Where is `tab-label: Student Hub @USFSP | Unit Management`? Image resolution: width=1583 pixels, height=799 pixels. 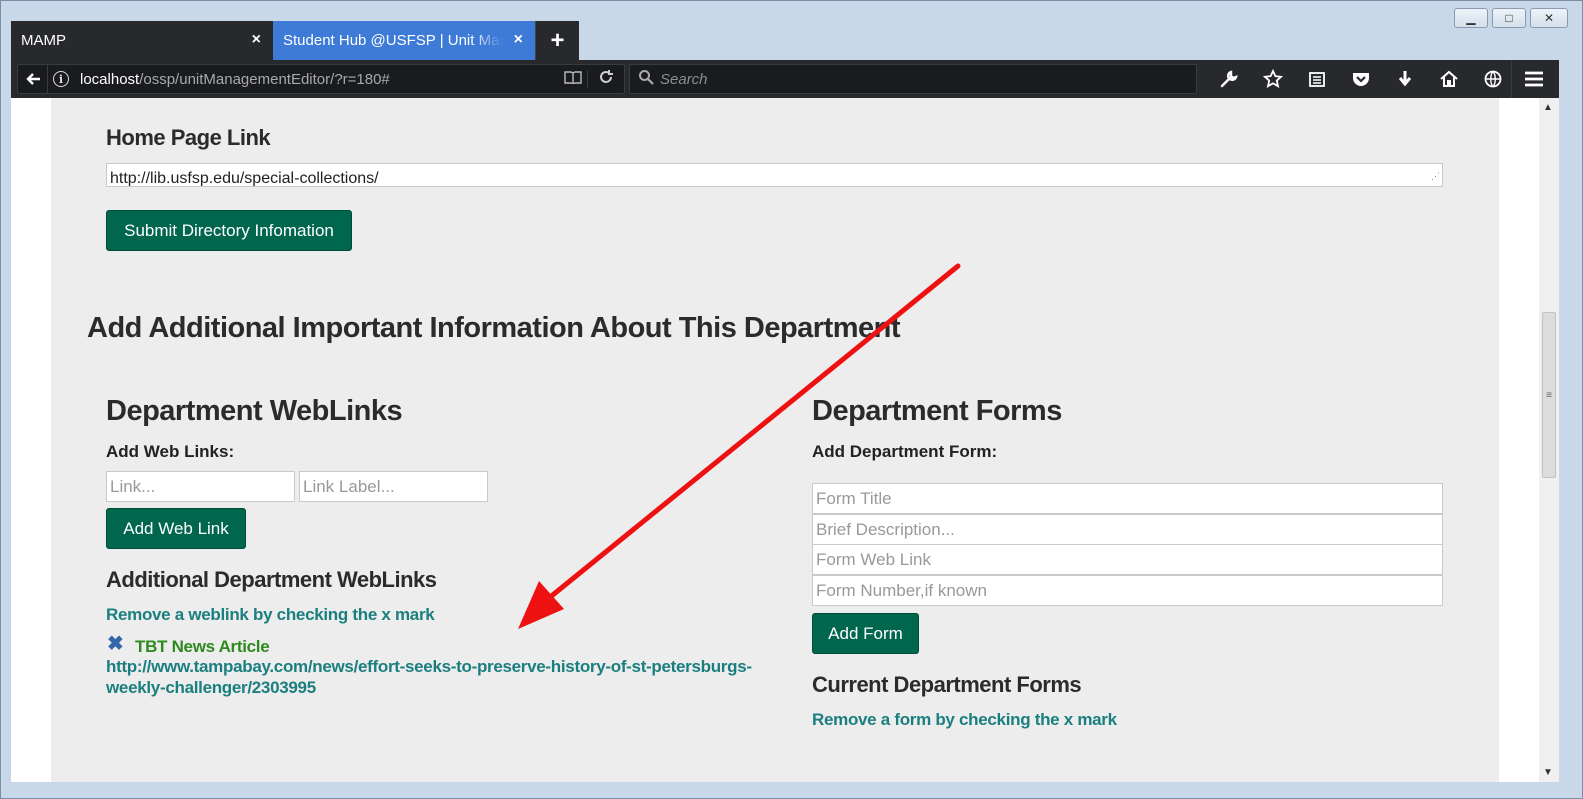
tab-label: Student Hub @USFSP | Unit Management is located at coordinates (393, 40).